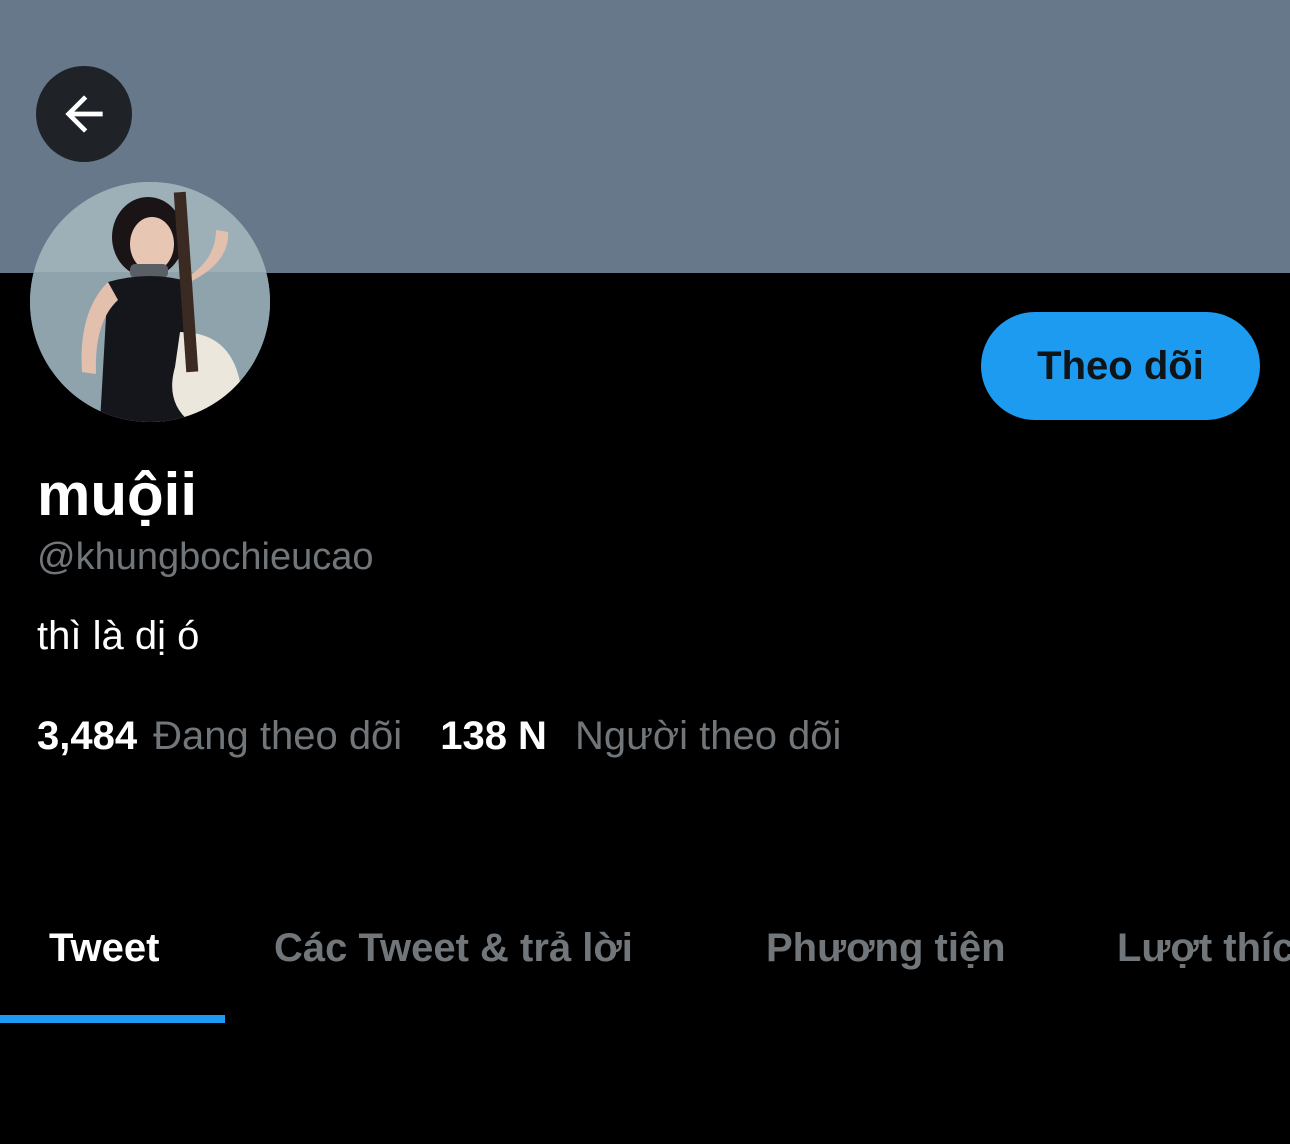 This screenshot has width=1290, height=1144. I want to click on tab-media: Phương tiện, so click(886, 948).